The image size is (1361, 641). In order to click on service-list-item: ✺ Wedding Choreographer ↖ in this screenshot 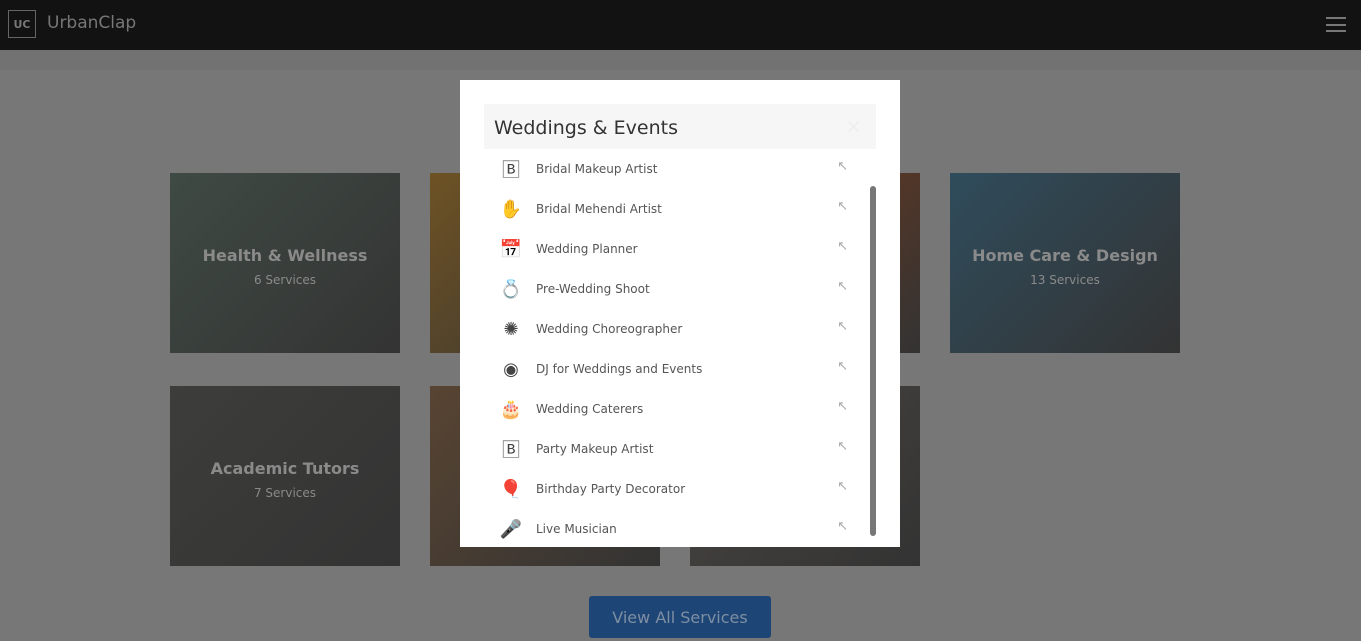, I will do `click(676, 329)`.